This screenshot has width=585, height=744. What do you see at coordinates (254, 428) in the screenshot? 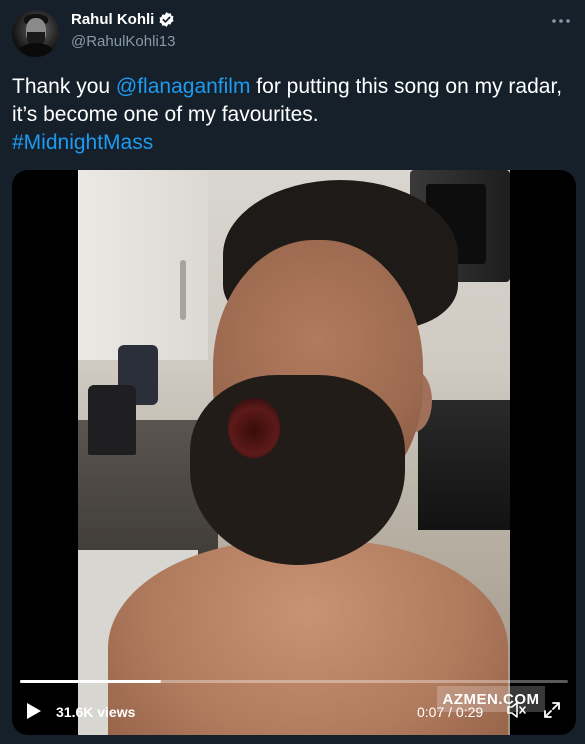
I see `person-open-mouth` at bounding box center [254, 428].